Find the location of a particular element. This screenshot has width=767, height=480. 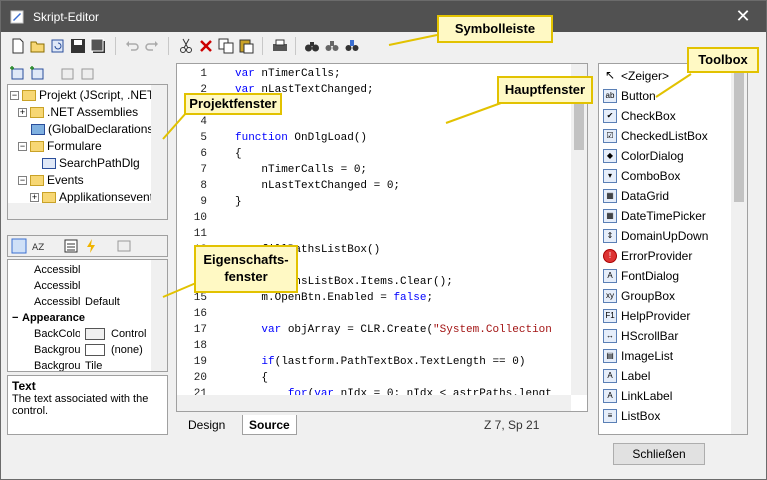

property-row: Backgrou Tile is located at coordinates (80, 364).